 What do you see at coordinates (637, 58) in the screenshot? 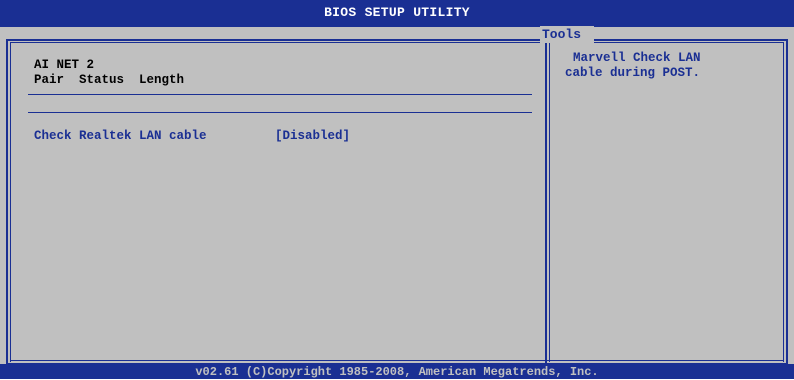
I see `help-text-line-1: Marvell Check LAN` at bounding box center [637, 58].